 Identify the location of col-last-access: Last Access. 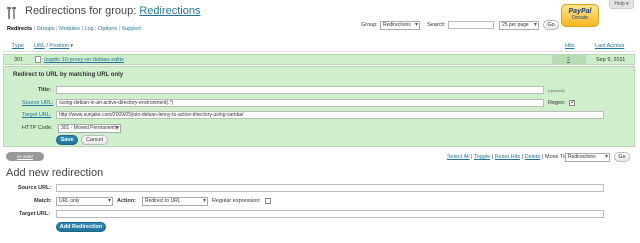
(609, 46).